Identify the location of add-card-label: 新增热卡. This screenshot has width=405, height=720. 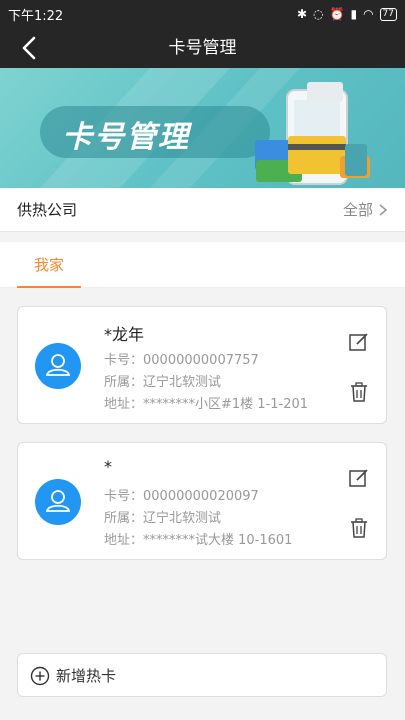
(86, 676).